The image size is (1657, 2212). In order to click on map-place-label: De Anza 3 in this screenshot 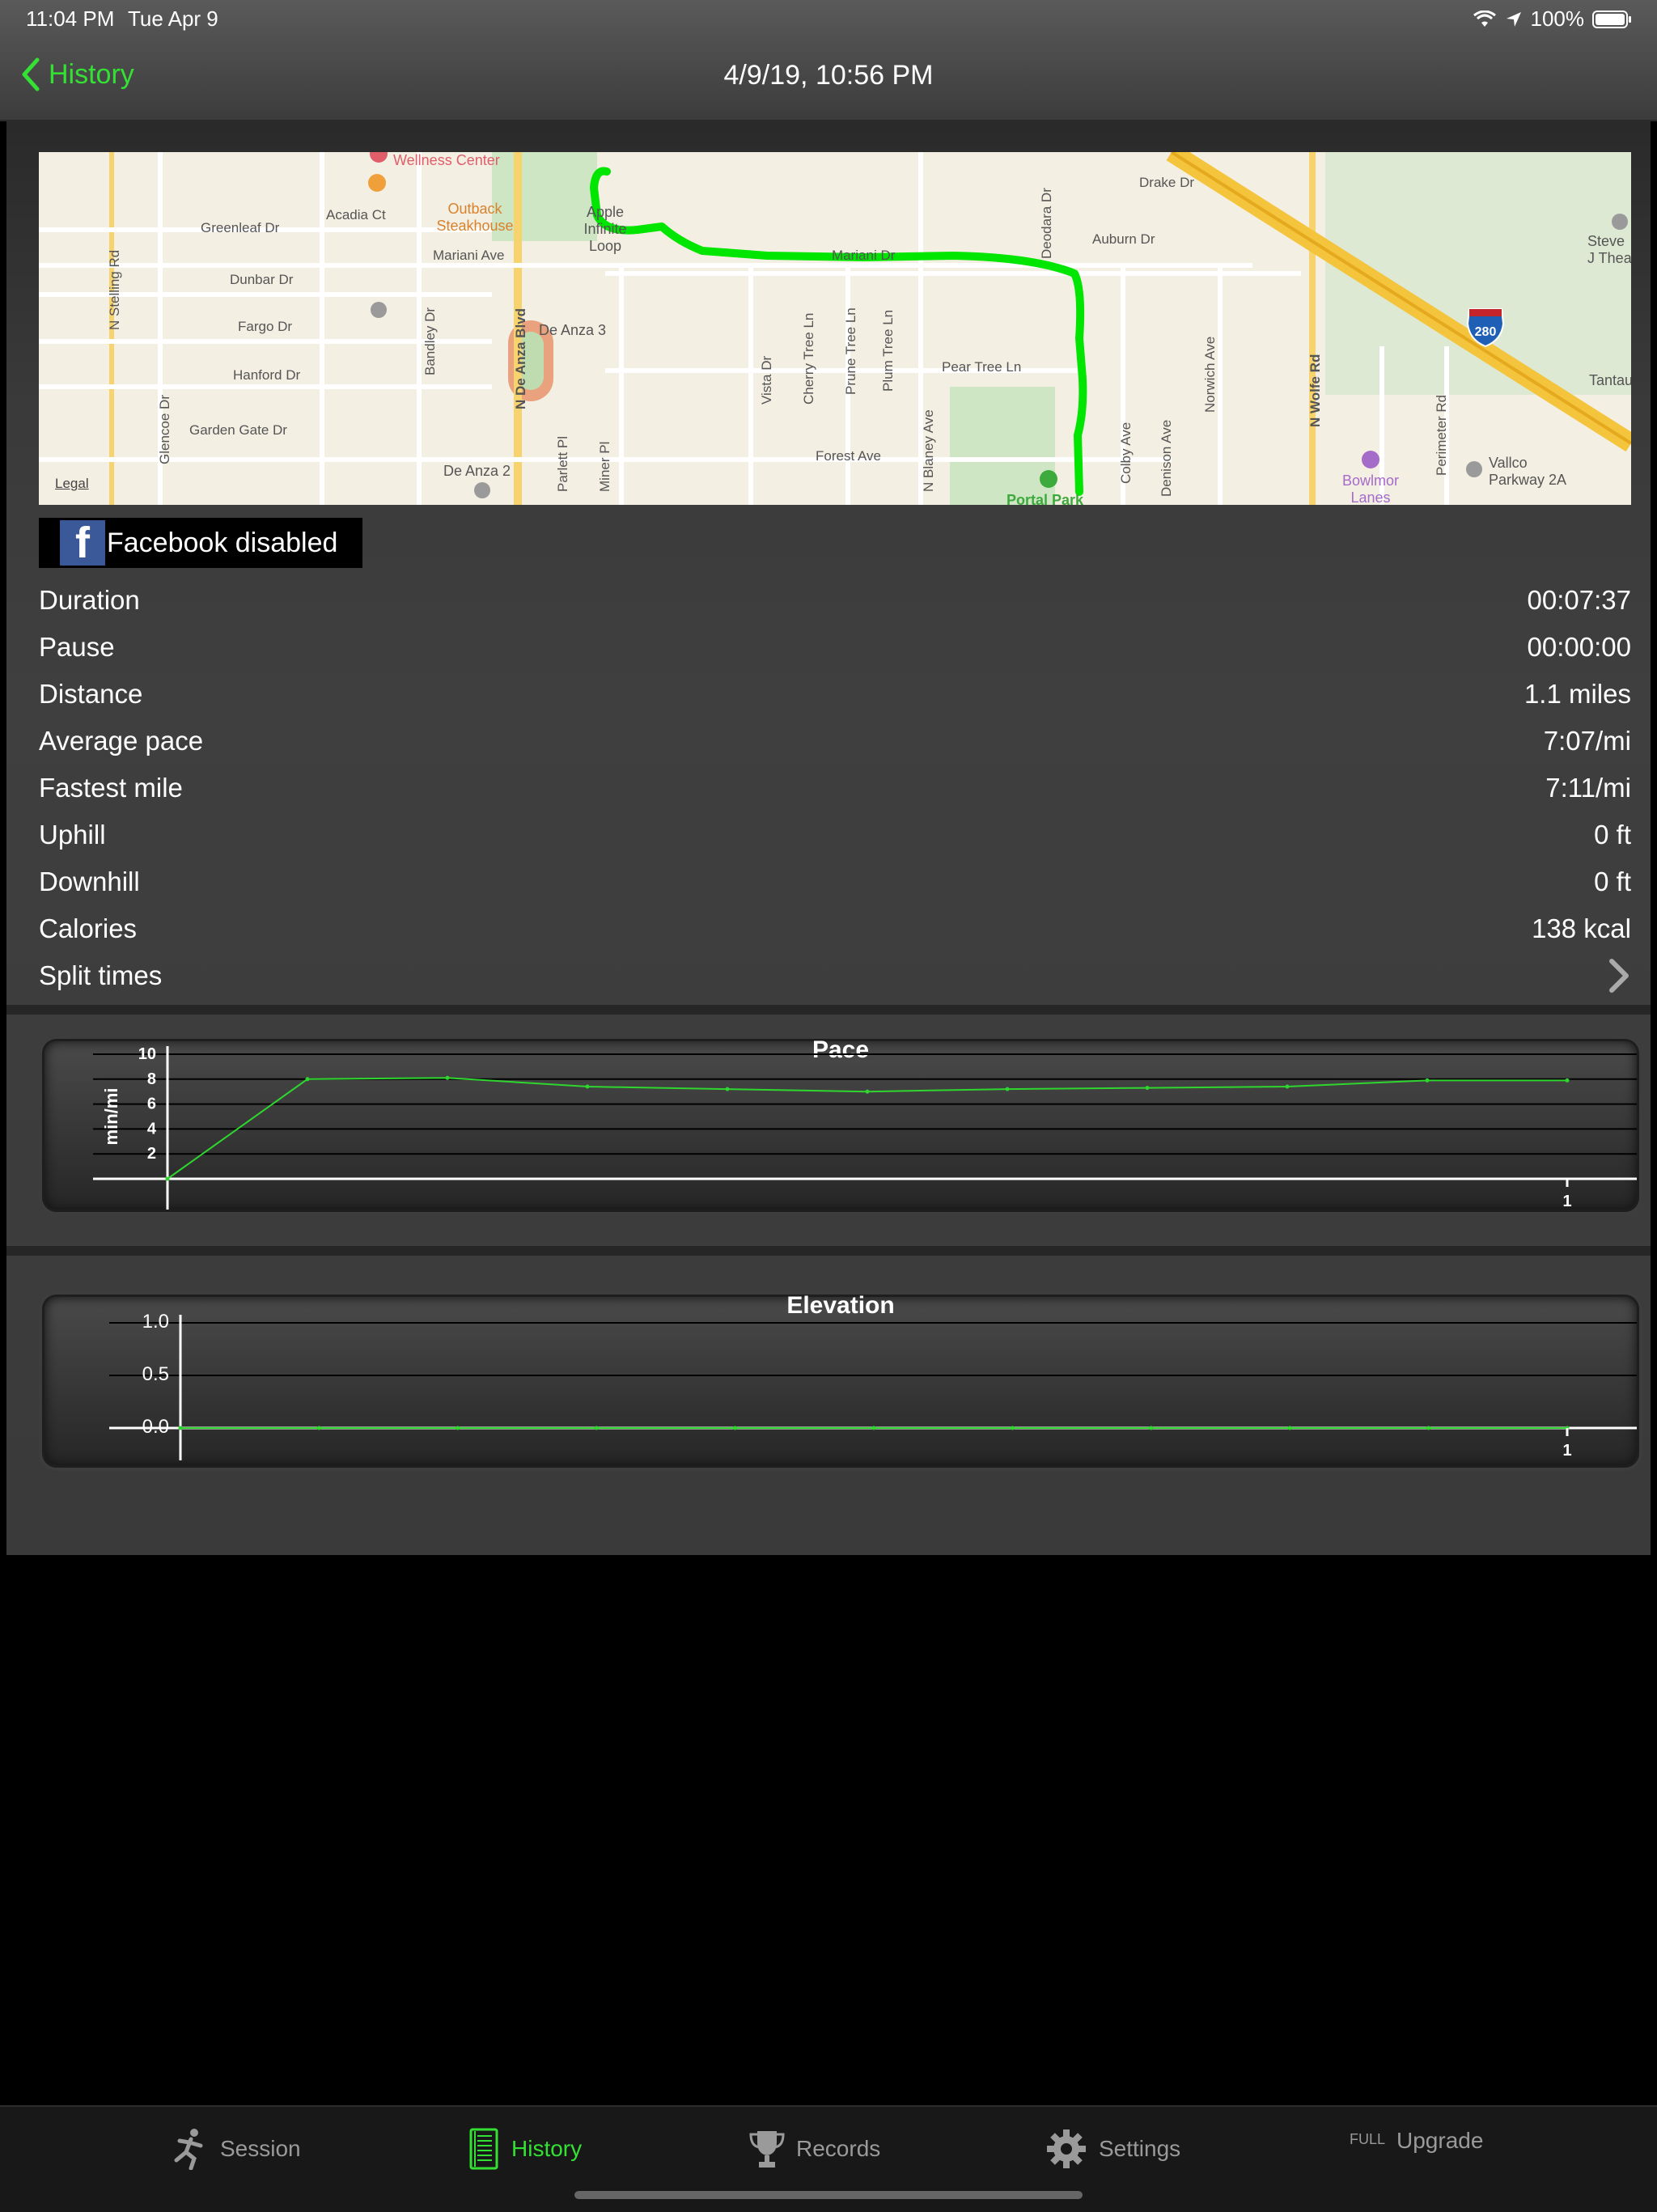, I will do `click(573, 330)`.